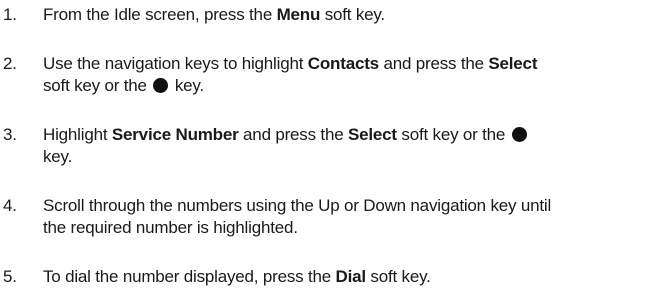 The image size is (646, 299). What do you see at coordinates (10, 14) in the screenshot?
I see `step-number: 1.` at bounding box center [10, 14].